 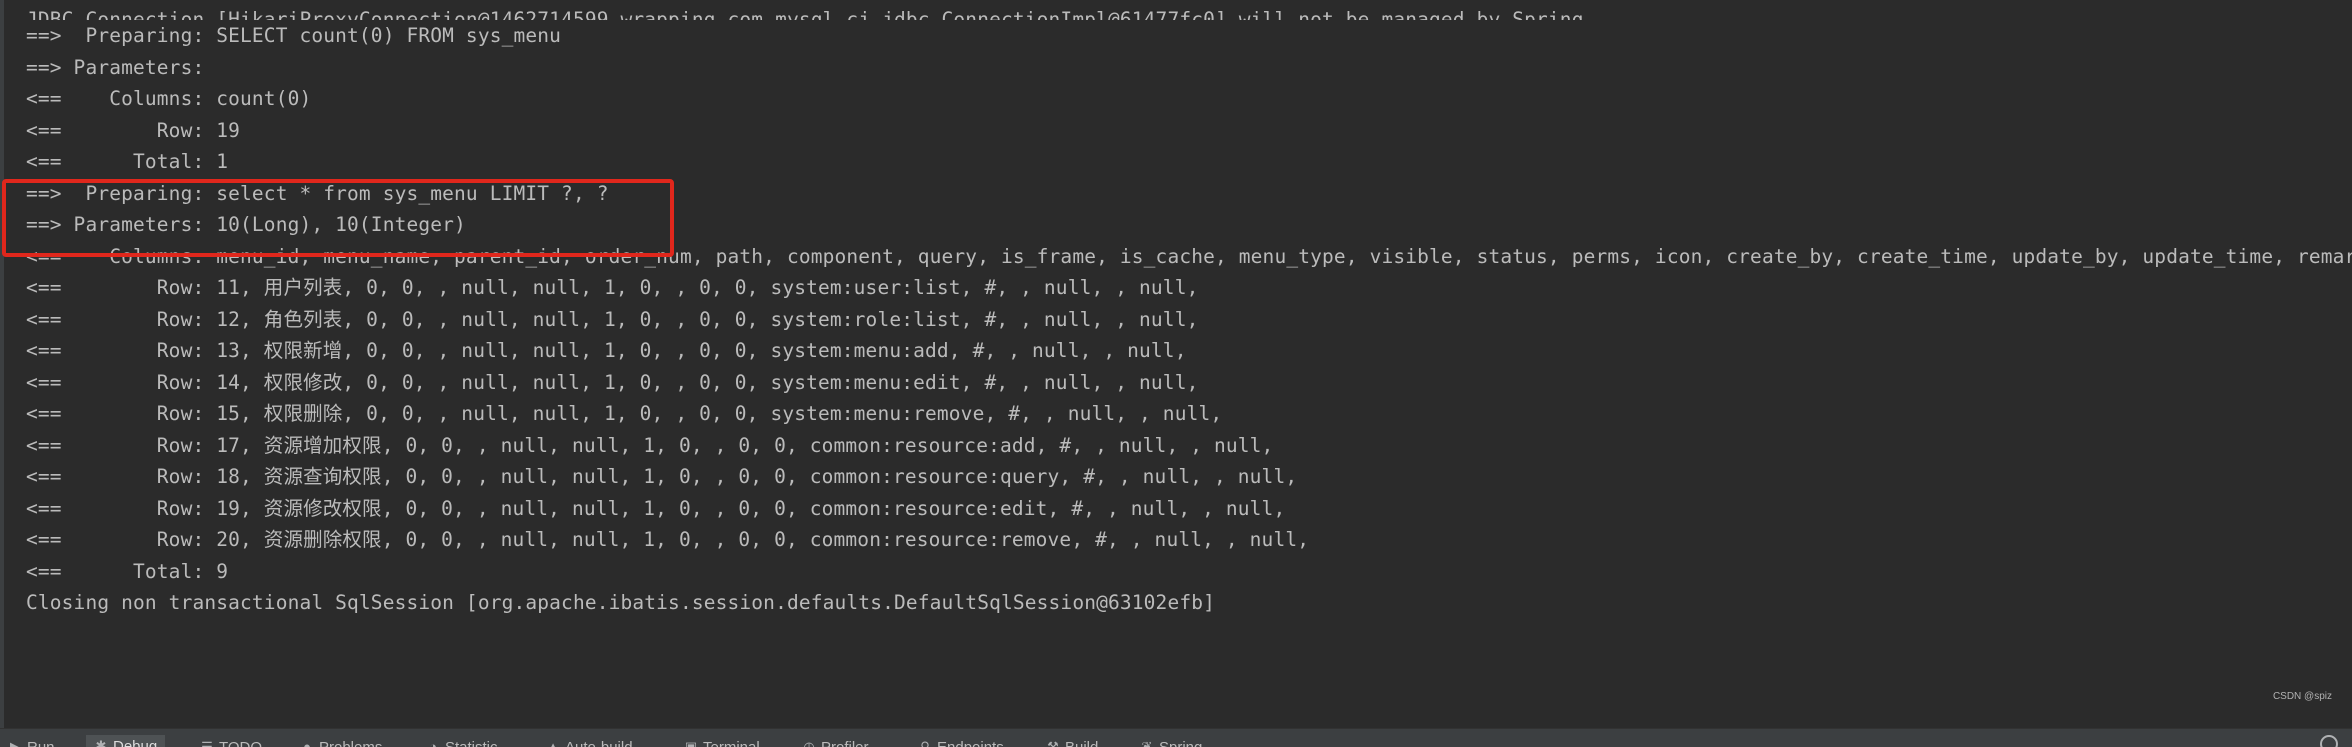 What do you see at coordinates (307, 743) in the screenshot?
I see `info-icon: ●` at bounding box center [307, 743].